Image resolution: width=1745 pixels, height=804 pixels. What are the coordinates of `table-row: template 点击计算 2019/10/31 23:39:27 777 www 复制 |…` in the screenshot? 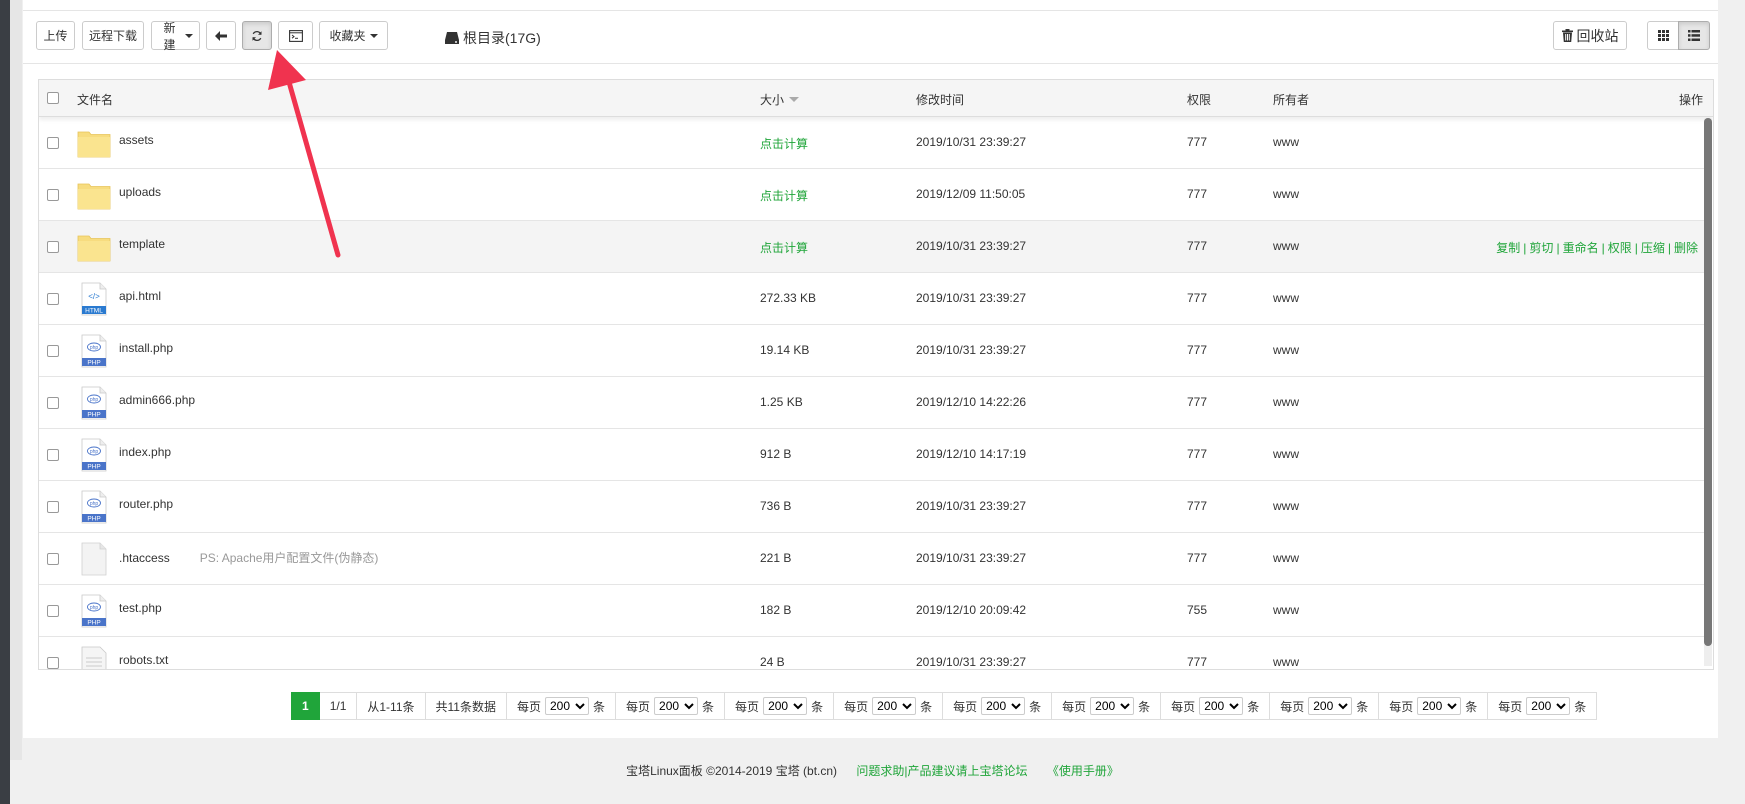 It's located at (873, 247).